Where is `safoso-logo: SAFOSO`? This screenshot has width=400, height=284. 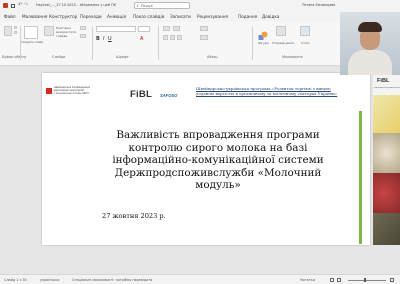 safoso-logo: SAFOSO is located at coordinates (168, 95).